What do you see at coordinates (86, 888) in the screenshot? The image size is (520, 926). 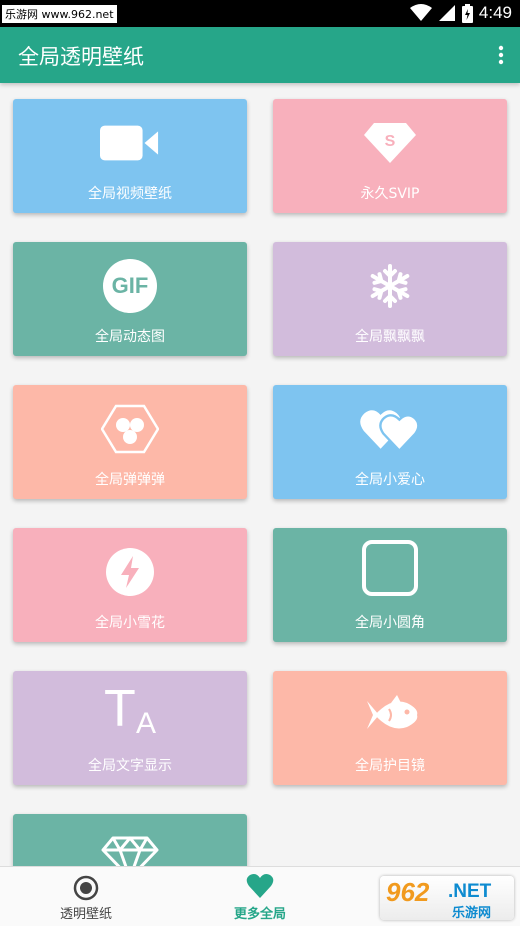 I see `radio-circle-icon` at bounding box center [86, 888].